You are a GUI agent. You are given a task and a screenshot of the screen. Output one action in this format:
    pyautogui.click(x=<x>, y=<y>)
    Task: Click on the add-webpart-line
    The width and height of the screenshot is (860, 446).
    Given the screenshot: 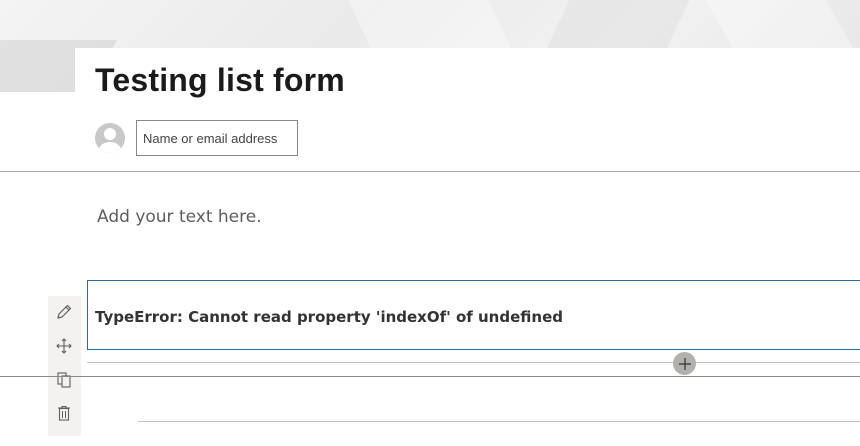 What is the action you would take?
    pyautogui.click(x=473, y=362)
    